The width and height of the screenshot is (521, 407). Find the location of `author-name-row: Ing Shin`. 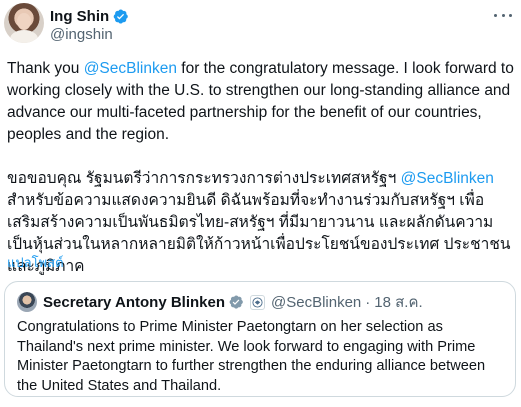

author-name-row: Ing Shin is located at coordinates (89, 16).